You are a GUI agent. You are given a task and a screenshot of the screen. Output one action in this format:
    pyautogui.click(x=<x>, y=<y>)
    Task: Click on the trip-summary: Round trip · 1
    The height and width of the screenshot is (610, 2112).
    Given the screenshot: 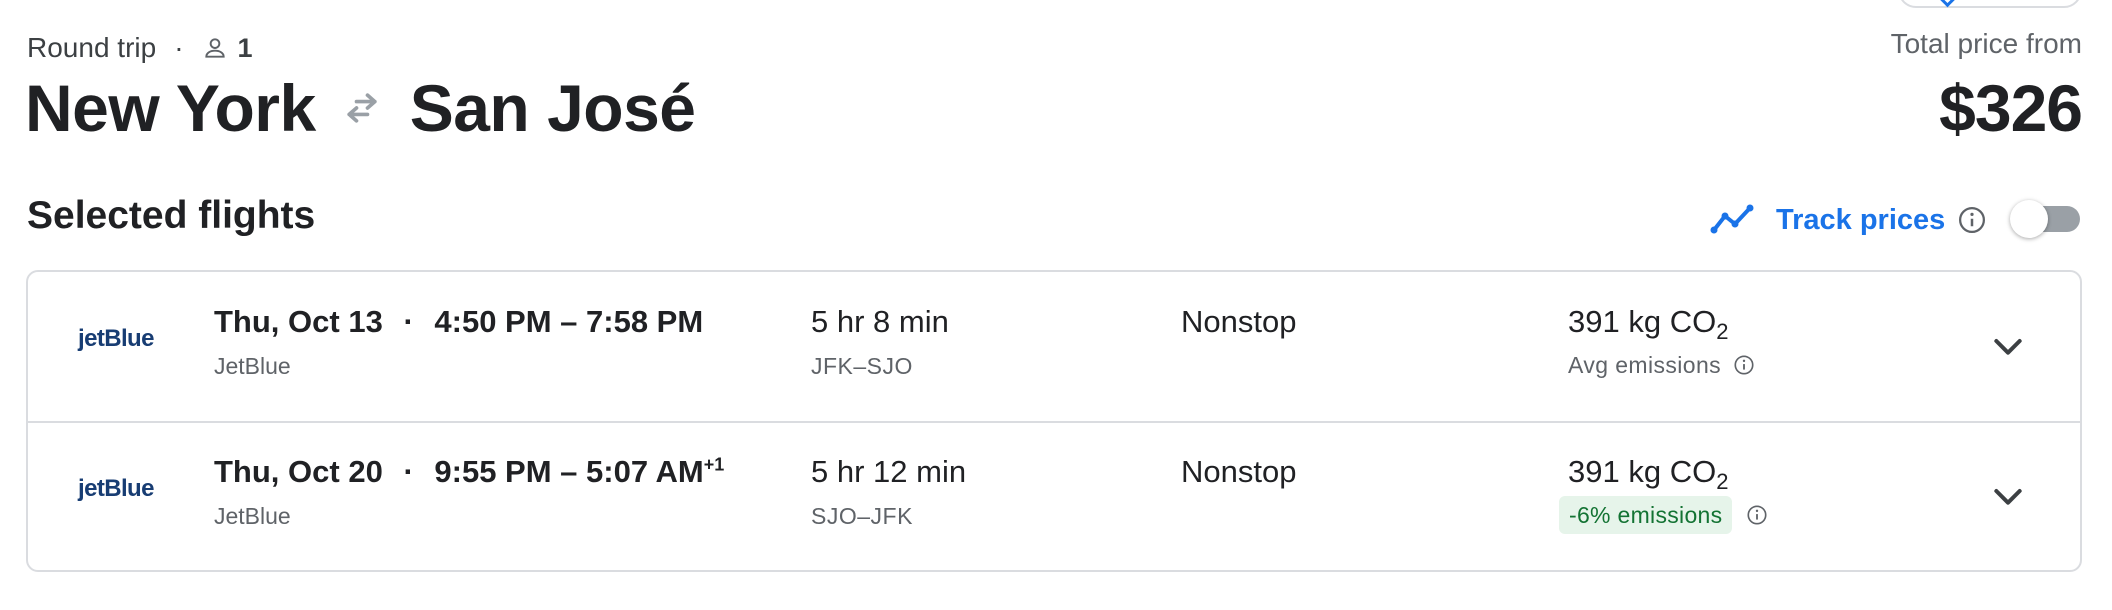 What is the action you would take?
    pyautogui.click(x=140, y=48)
    